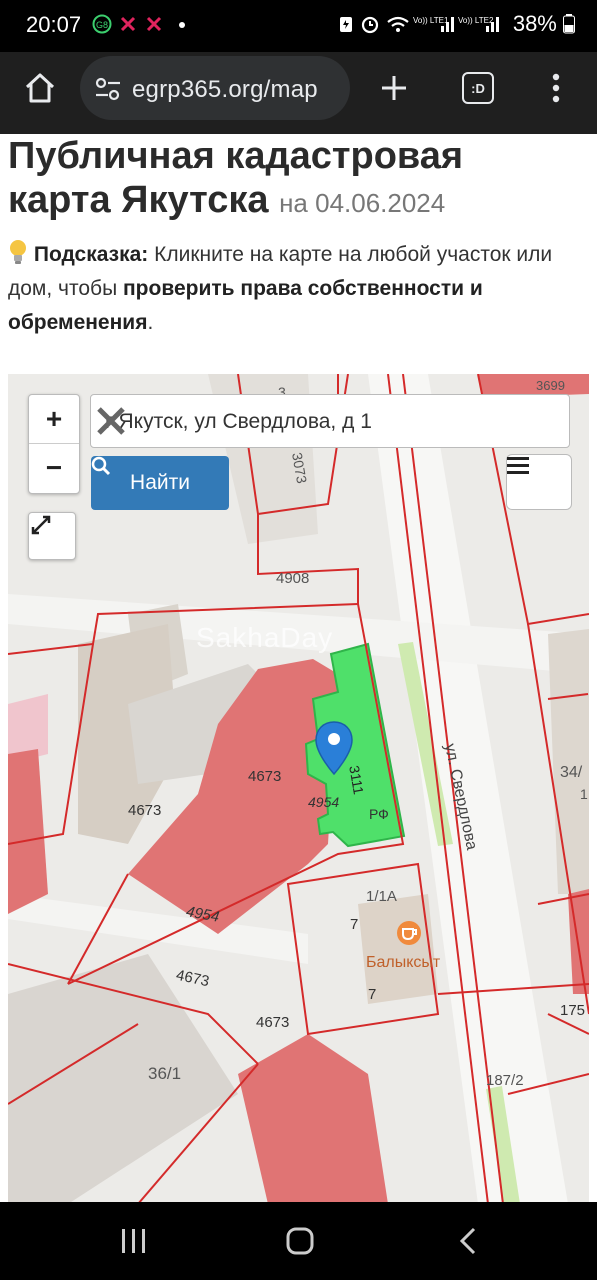 This screenshot has width=597, height=1280. I want to click on map-menu-button, so click(539, 482).